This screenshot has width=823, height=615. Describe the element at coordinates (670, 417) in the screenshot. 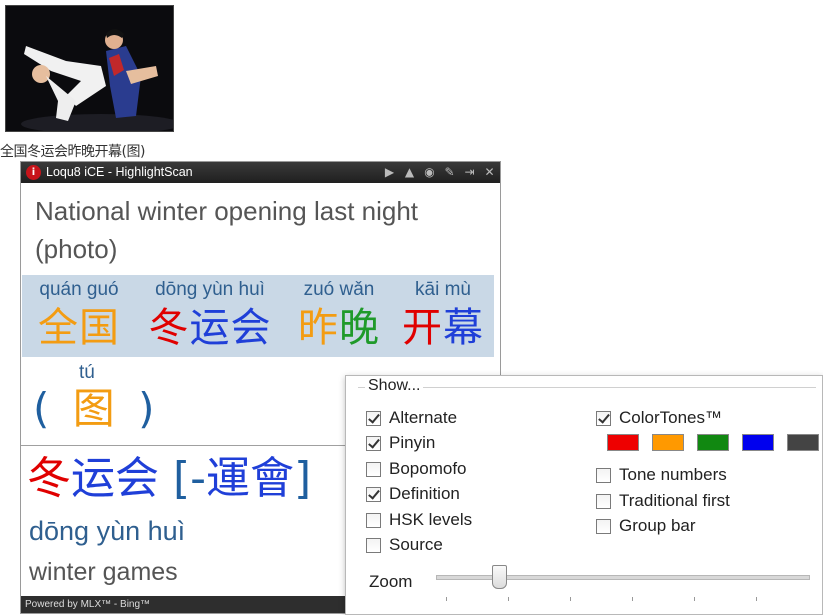

I see `option-label: ColorTones™` at that location.